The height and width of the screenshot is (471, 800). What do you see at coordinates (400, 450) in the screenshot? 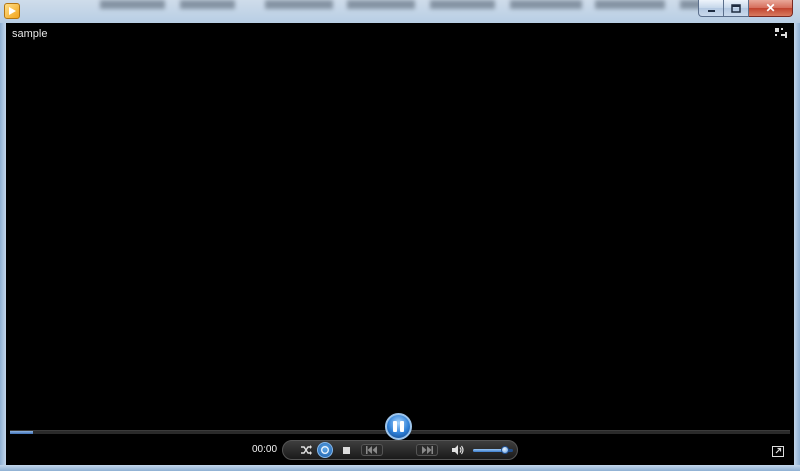
I see `transport-controls` at bounding box center [400, 450].